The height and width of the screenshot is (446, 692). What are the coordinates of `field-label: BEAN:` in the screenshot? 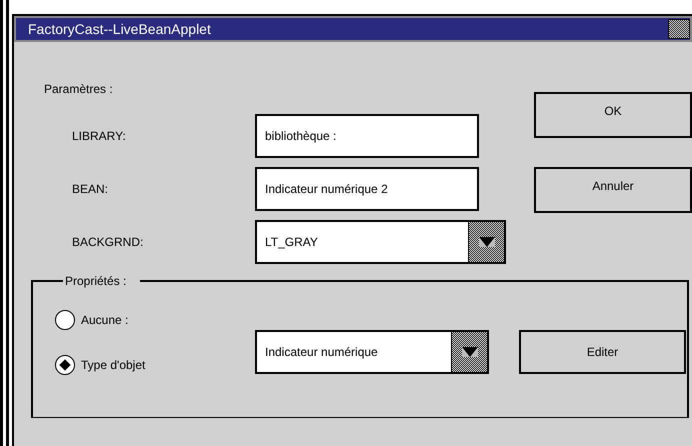 It's located at (90, 189).